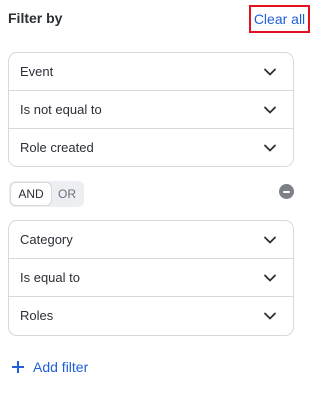 This screenshot has width=322, height=394. I want to click on field-select-value: Event, so click(37, 71).